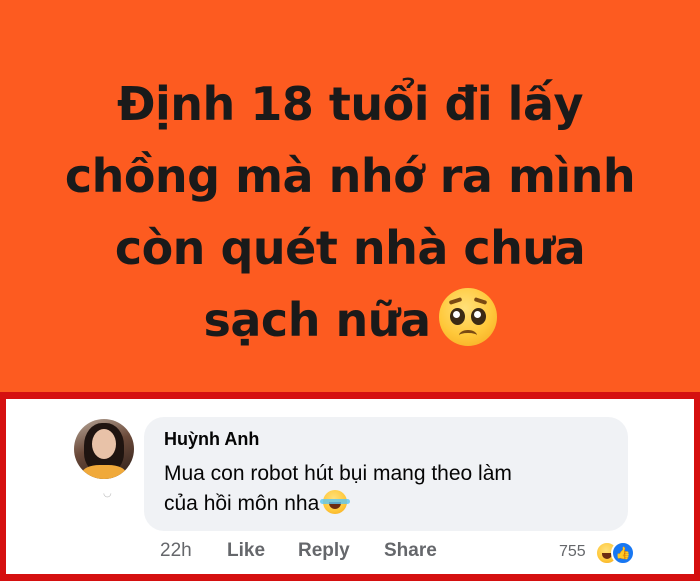 The width and height of the screenshot is (700, 581). I want to click on post-line-4-text: sạch nữa, so click(317, 320).